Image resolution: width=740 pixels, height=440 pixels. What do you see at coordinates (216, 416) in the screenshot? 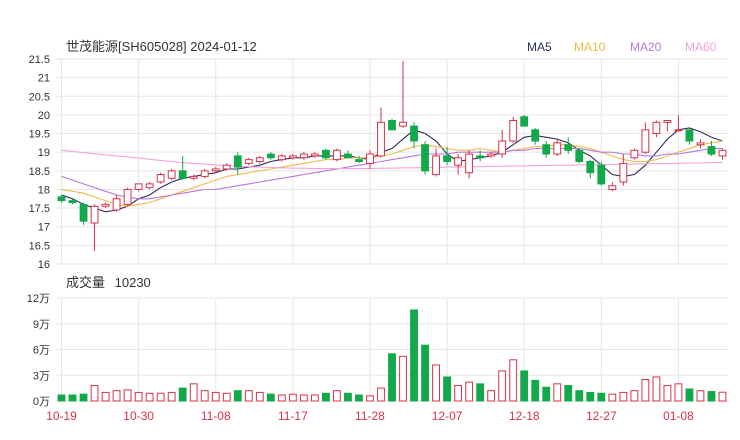
I see `date-tick-label: 11-08` at bounding box center [216, 416].